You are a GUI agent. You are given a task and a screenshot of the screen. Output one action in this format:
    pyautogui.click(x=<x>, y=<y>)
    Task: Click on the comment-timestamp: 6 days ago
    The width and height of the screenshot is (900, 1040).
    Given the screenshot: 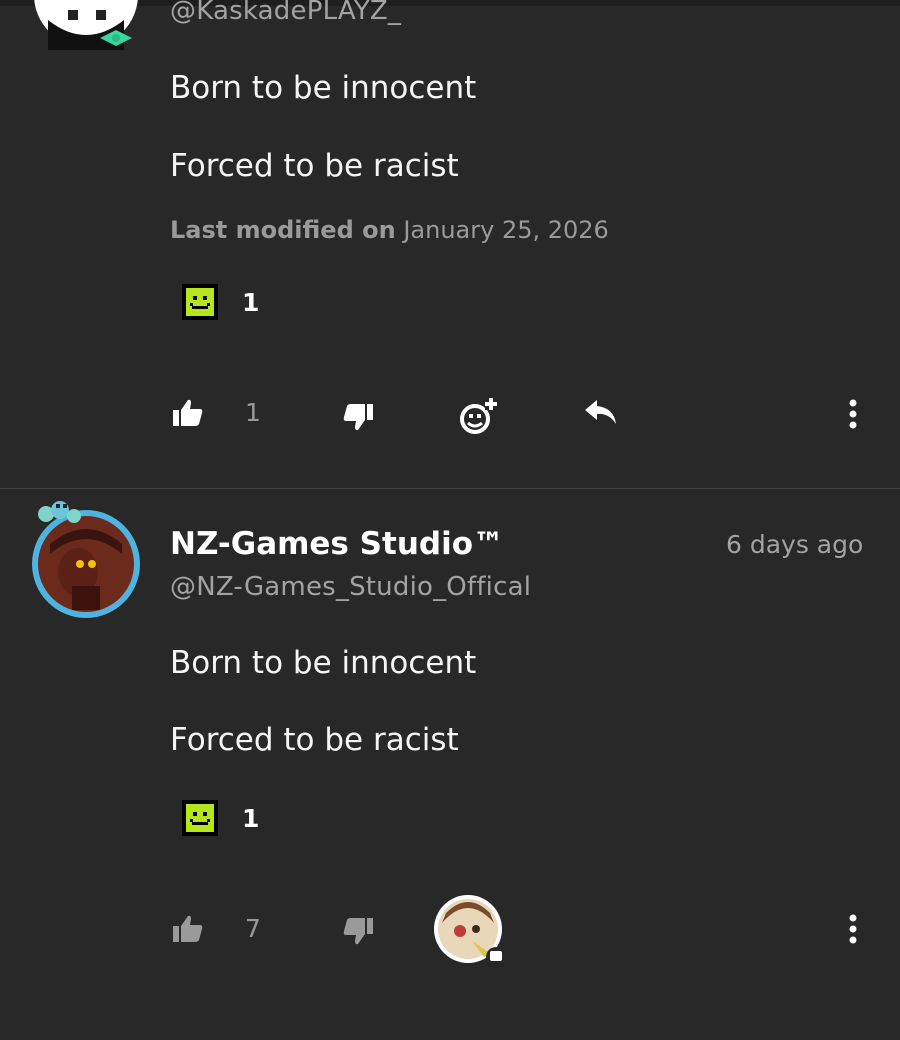 What is the action you would take?
    pyautogui.click(x=795, y=544)
    